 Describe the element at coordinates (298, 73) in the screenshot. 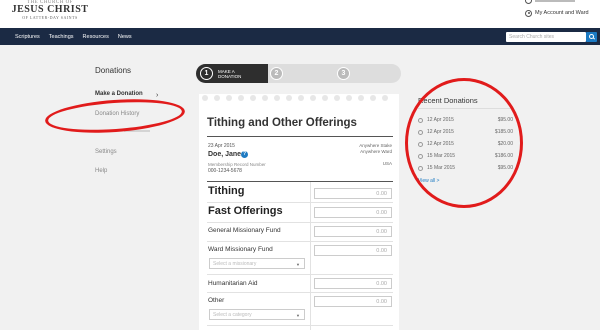

I see `step-indicator: 1 MAKE A DONATION 2 3` at that location.